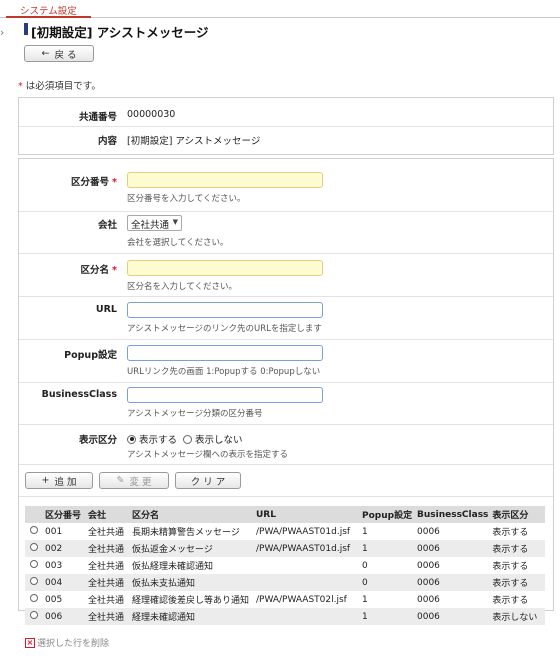  Describe the element at coordinates (225, 310) in the screenshot. I see `url-input` at that location.